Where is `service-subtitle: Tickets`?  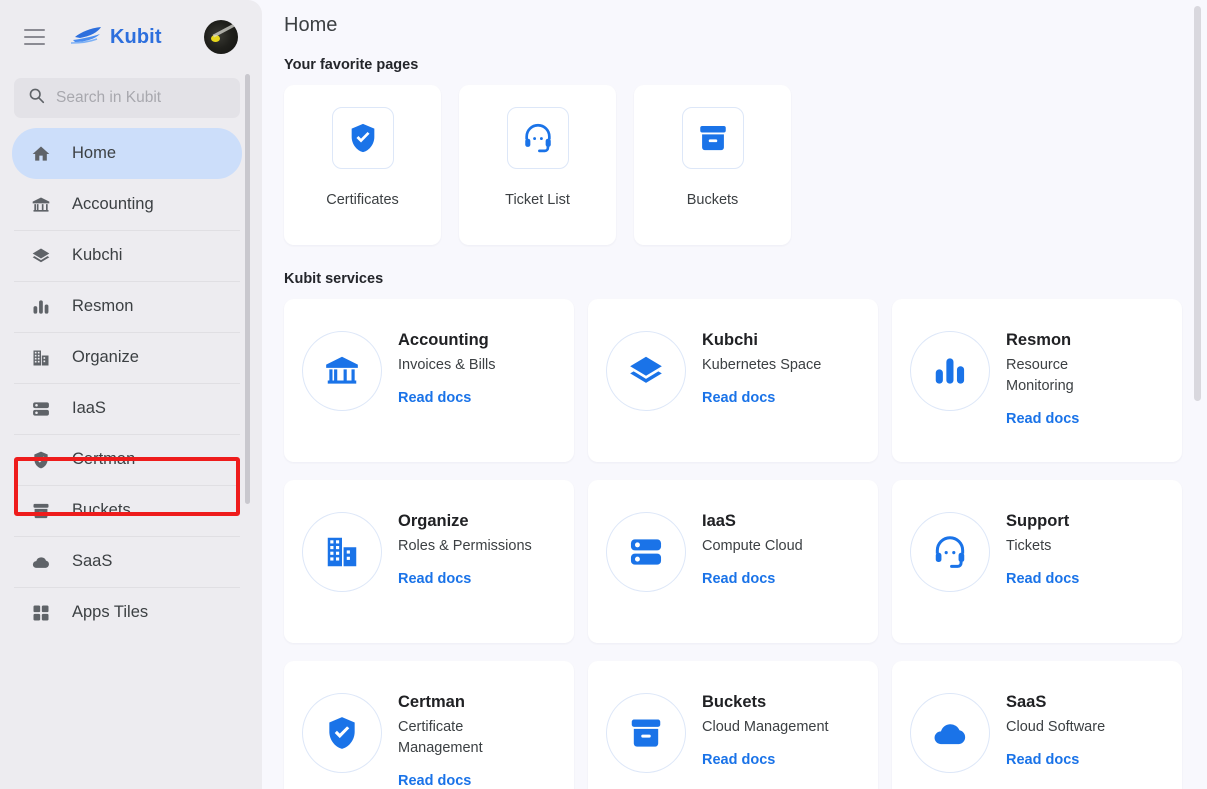
service-subtitle: Tickets is located at coordinates (1029, 546).